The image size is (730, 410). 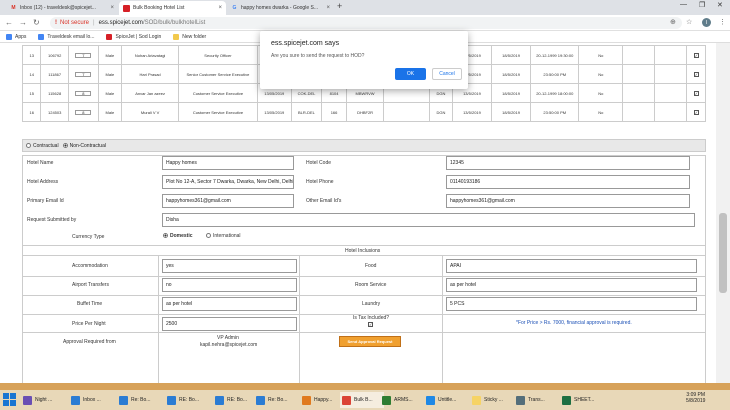 What do you see at coordinates (229, 285) in the screenshot?
I see `airport-transfers-field: no` at bounding box center [229, 285].